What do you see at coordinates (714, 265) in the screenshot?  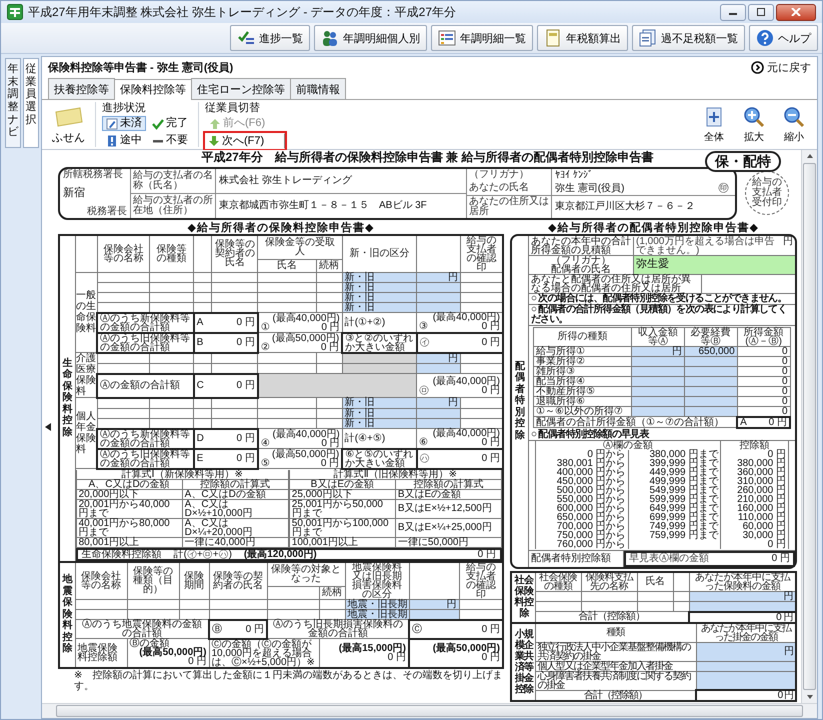 I see `spouse-name-field: 弥生愛` at bounding box center [714, 265].